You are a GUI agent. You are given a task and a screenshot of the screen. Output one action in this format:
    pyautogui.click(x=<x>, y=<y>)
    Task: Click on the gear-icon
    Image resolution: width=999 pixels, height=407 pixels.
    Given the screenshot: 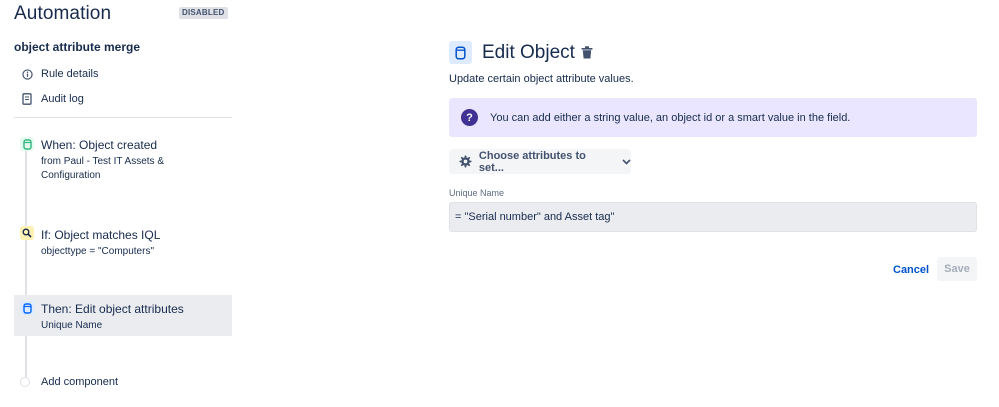 What is the action you would take?
    pyautogui.click(x=466, y=162)
    